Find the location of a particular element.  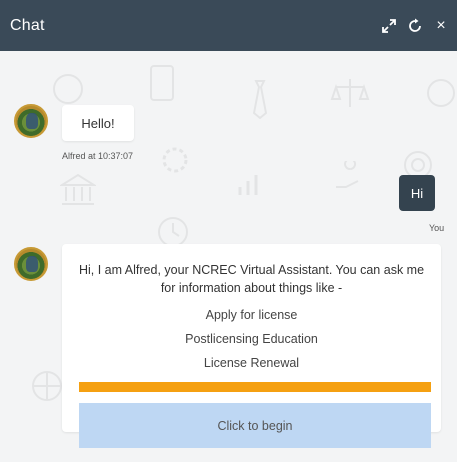

header-actions: × is located at coordinates (415, 25).